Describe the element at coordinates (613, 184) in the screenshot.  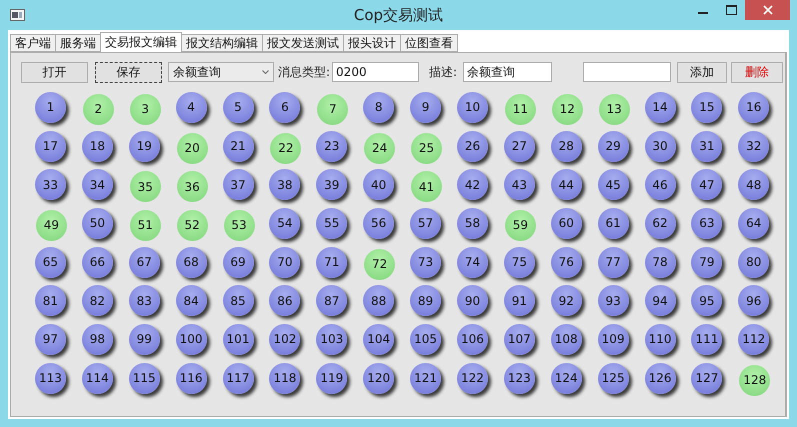
I see `bit-button: 45` at that location.